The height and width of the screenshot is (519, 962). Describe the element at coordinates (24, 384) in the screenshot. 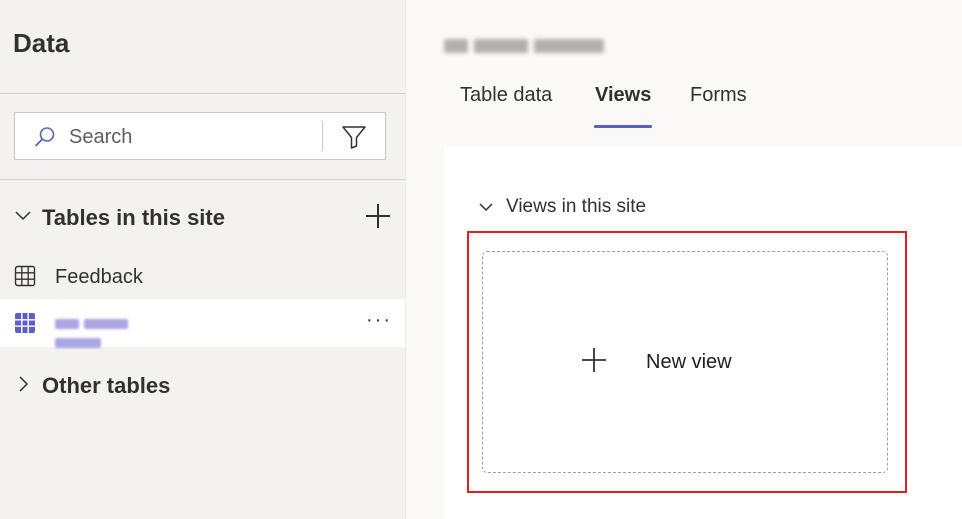

I see `chevron-right-icon` at that location.